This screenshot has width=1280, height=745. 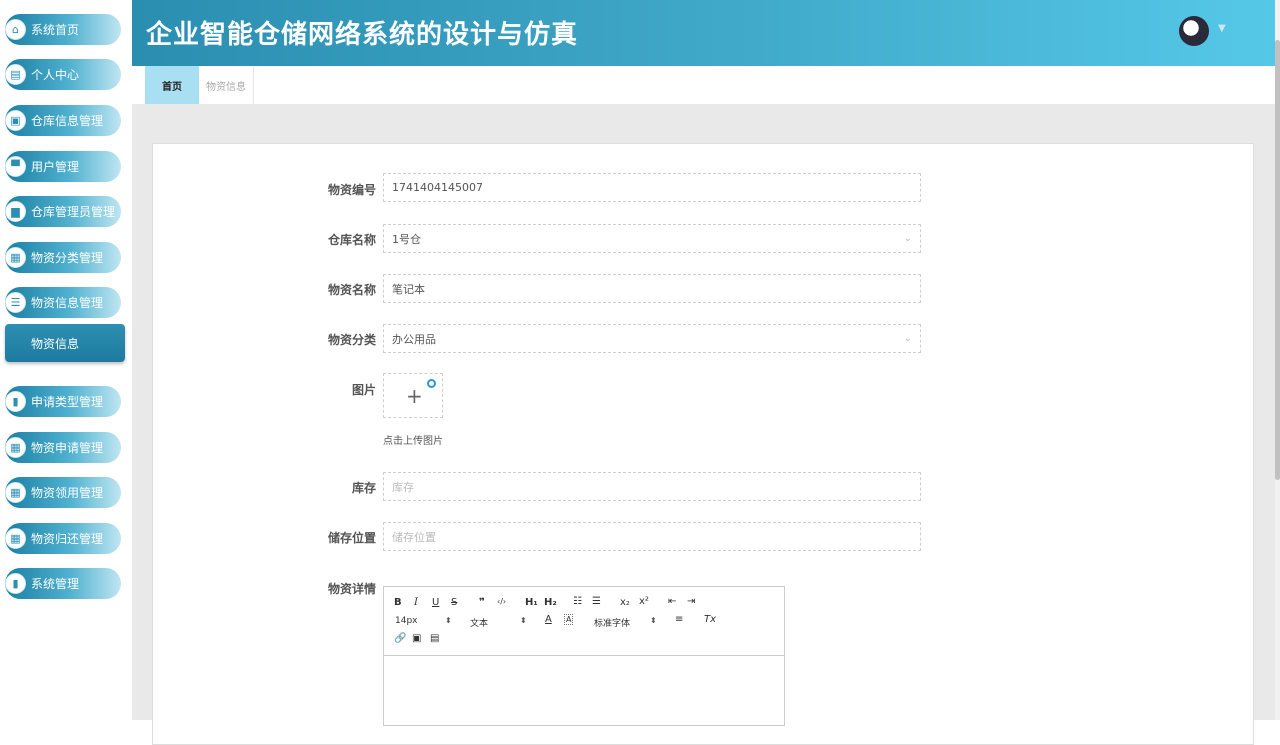 I want to click on sidebar-item-label: 物资申请管理, so click(x=67, y=448).